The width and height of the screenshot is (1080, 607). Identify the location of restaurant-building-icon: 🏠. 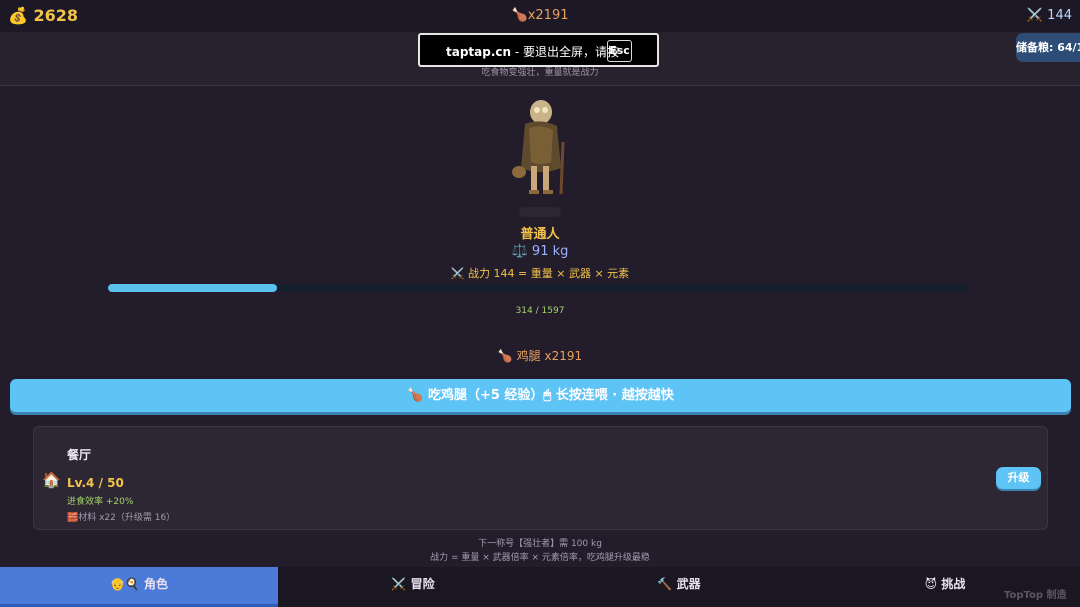
(51, 480).